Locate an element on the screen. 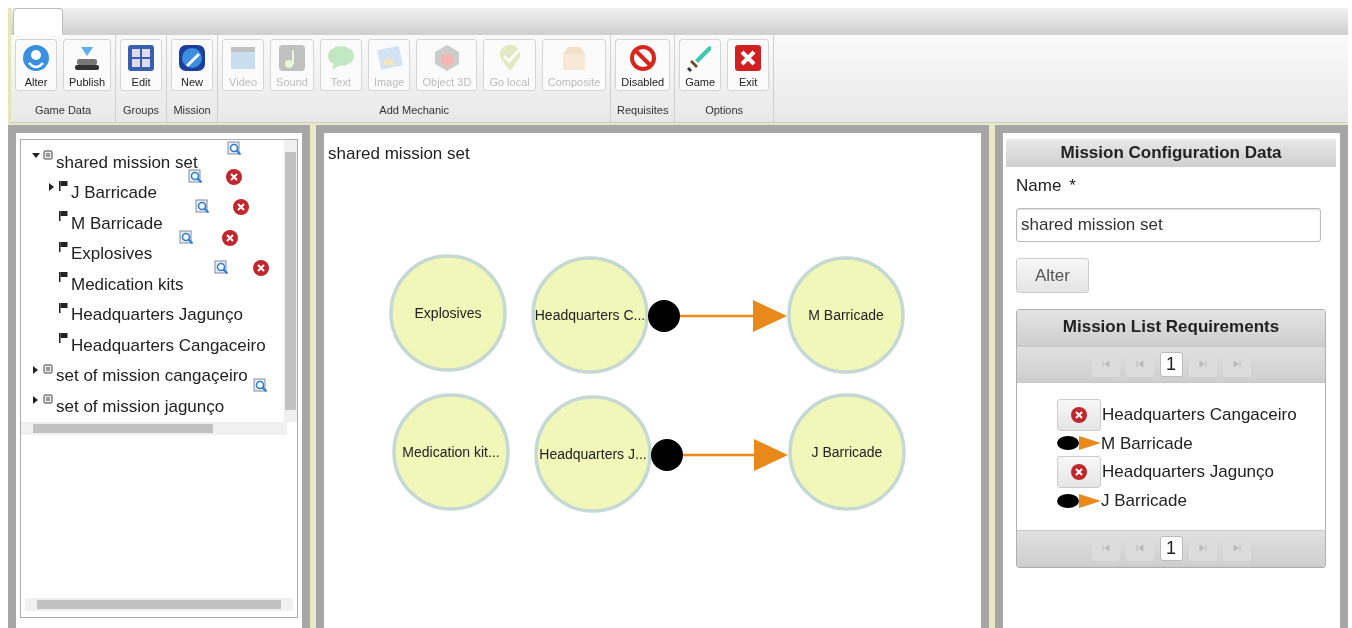  tree-item-label: shared mission set is located at coordinates (127, 164).